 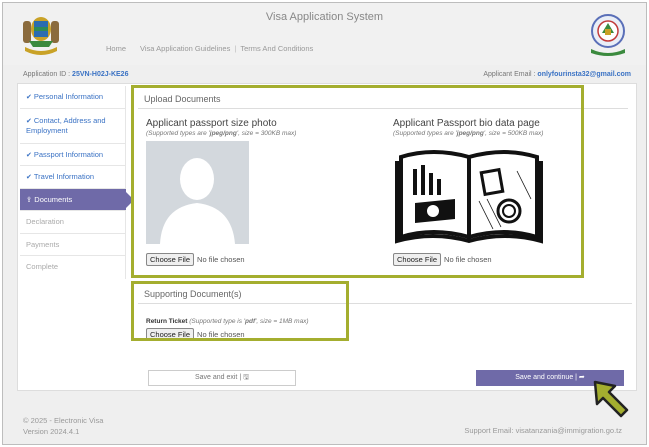 I want to click on step-documents: ⇪ Documents, so click(x=77, y=199).